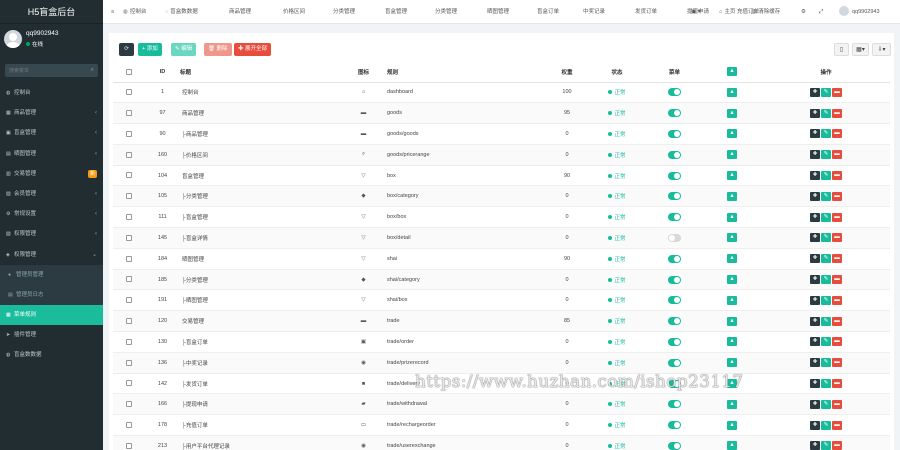  Describe the element at coordinates (51, 174) in the screenshot. I see `sidebar-item-4: ▥ 交易管理 新` at that location.